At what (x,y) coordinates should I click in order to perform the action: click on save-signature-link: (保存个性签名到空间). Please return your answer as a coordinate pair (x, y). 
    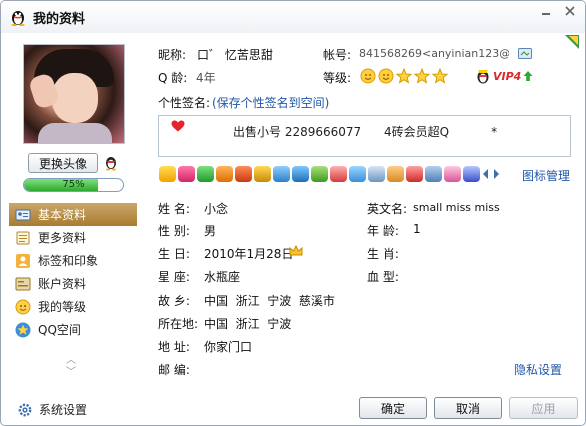
    Looking at the image, I should click on (270, 102).